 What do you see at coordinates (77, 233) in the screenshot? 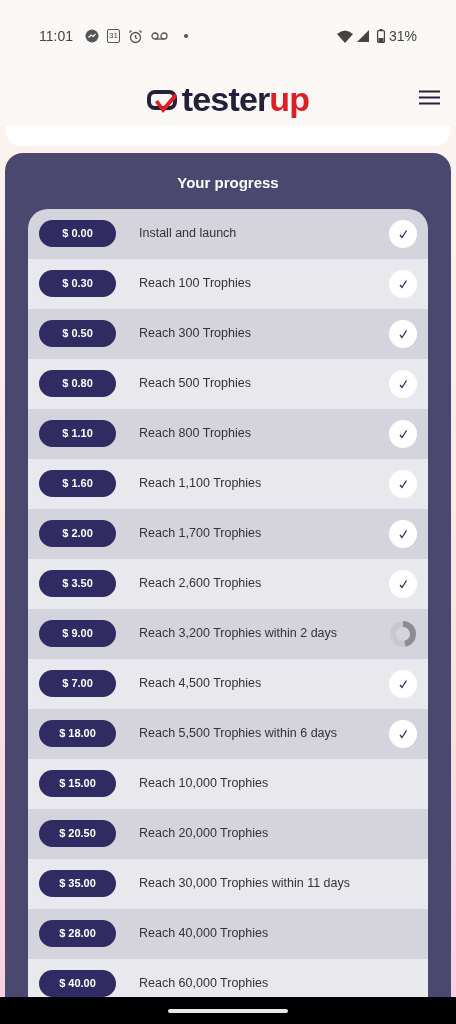
I see `reward-pill: $ 0.00` at bounding box center [77, 233].